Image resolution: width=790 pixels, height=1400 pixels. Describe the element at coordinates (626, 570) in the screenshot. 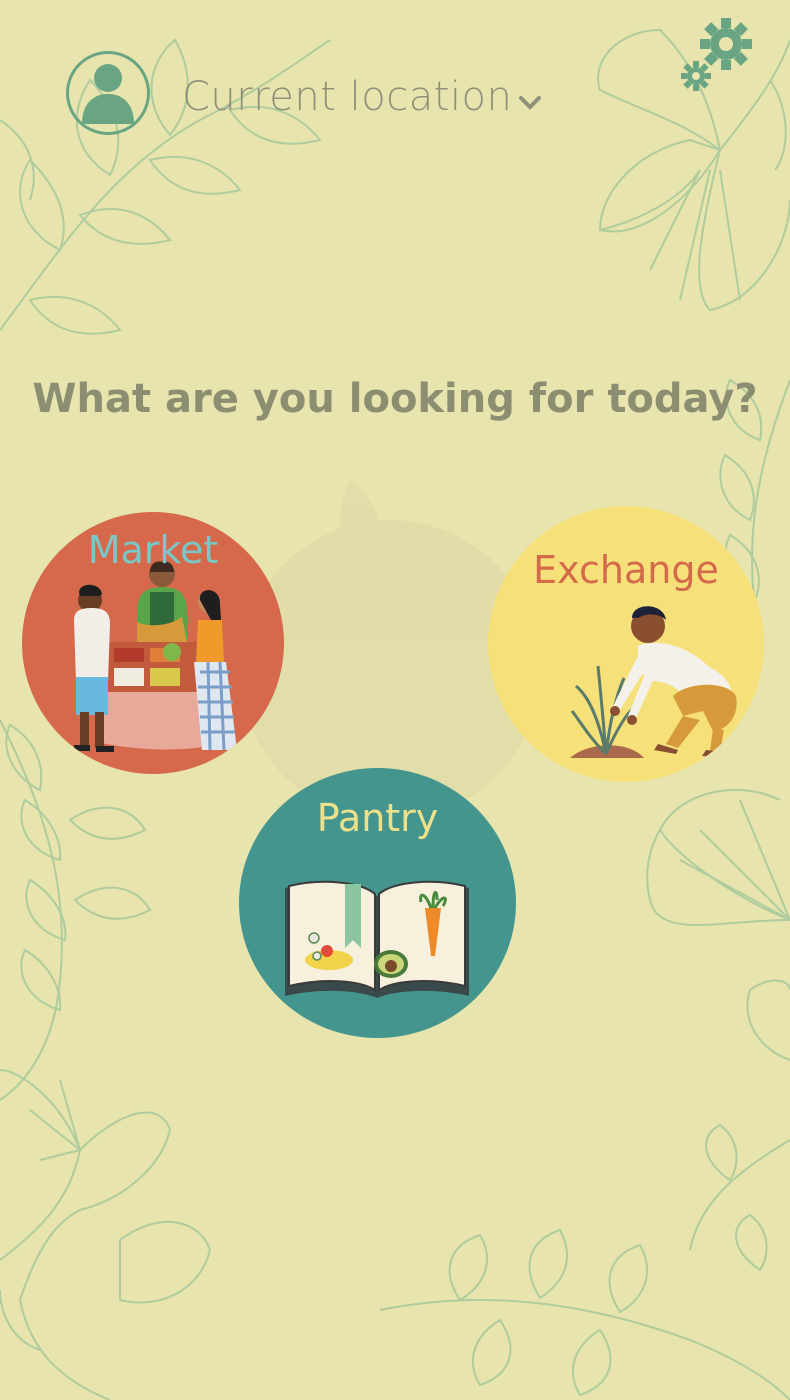

I see `exchange-label: Exchange` at that location.